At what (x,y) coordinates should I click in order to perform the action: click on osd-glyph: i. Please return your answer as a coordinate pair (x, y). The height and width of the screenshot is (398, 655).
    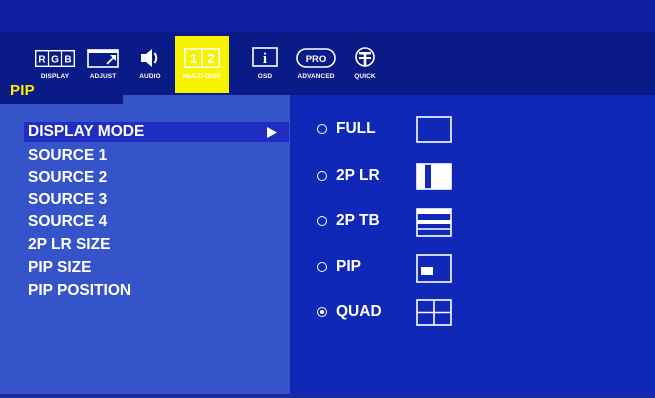
    Looking at the image, I should click on (265, 59).